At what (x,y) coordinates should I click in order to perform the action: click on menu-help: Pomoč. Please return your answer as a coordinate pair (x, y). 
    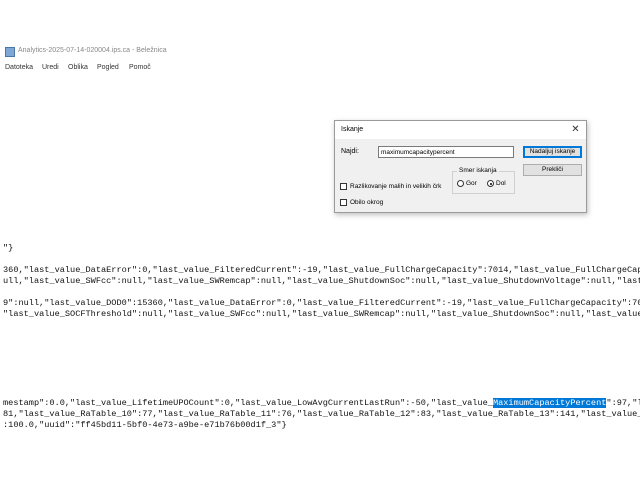
    Looking at the image, I should click on (140, 67).